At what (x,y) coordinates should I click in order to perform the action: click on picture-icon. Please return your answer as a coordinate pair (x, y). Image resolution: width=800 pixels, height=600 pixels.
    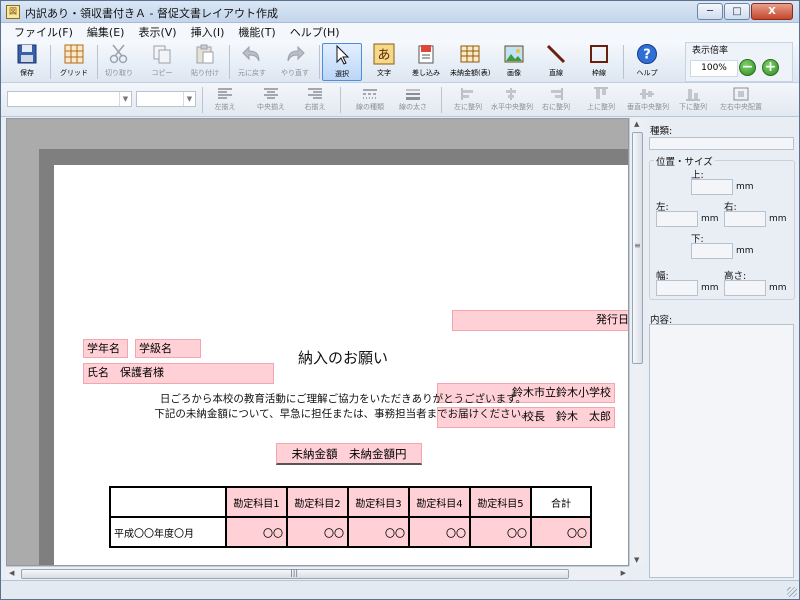
    Looking at the image, I should click on (514, 54).